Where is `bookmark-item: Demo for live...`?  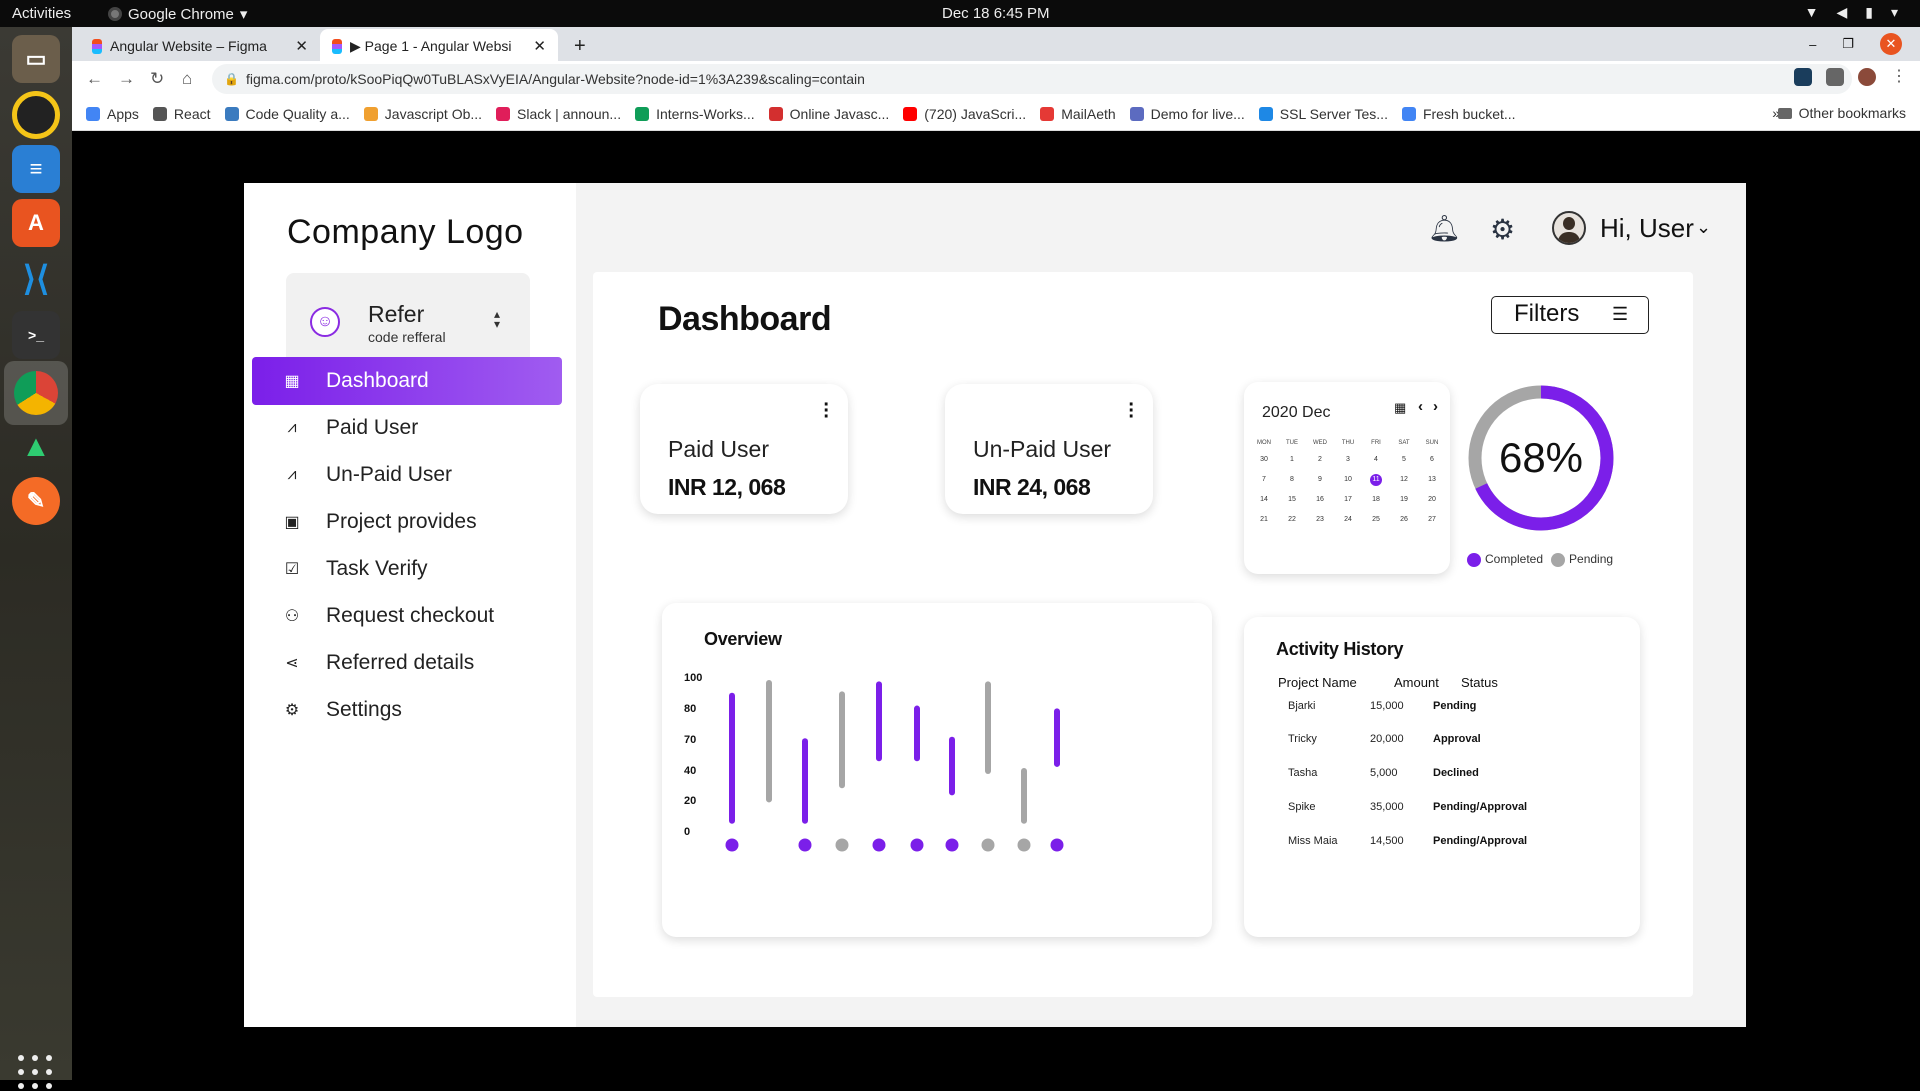
bookmark-item: Demo for live... is located at coordinates (1187, 114).